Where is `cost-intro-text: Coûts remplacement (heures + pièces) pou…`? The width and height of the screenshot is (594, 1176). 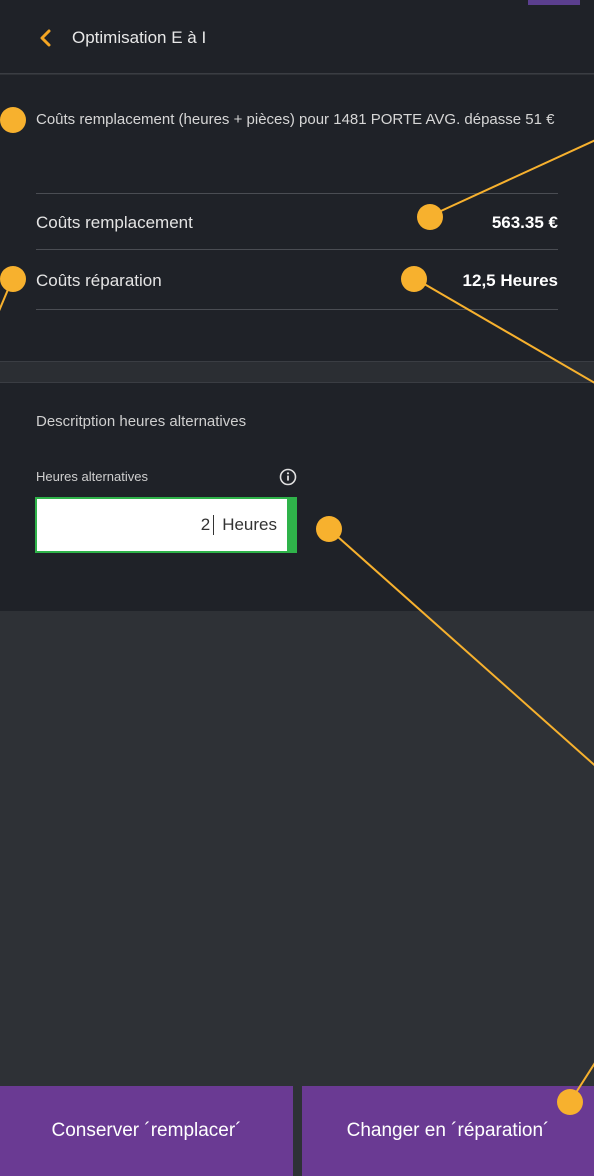
cost-intro-text: Coûts remplacement (heures + pièces) pou… is located at coordinates (295, 119).